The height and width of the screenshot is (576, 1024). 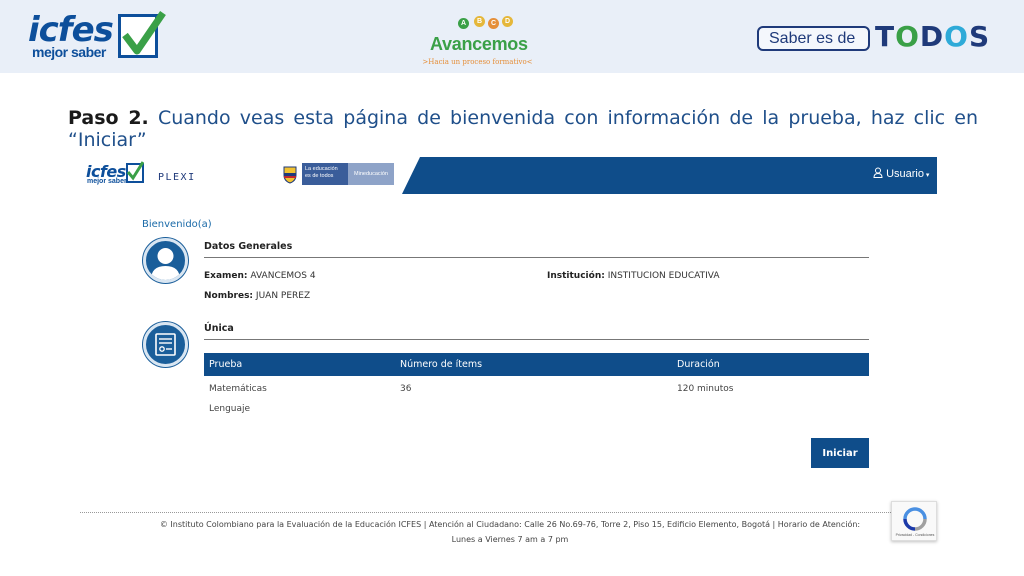 What do you see at coordinates (219, 328) in the screenshot?
I see `single-section-title: Única` at bounding box center [219, 328].